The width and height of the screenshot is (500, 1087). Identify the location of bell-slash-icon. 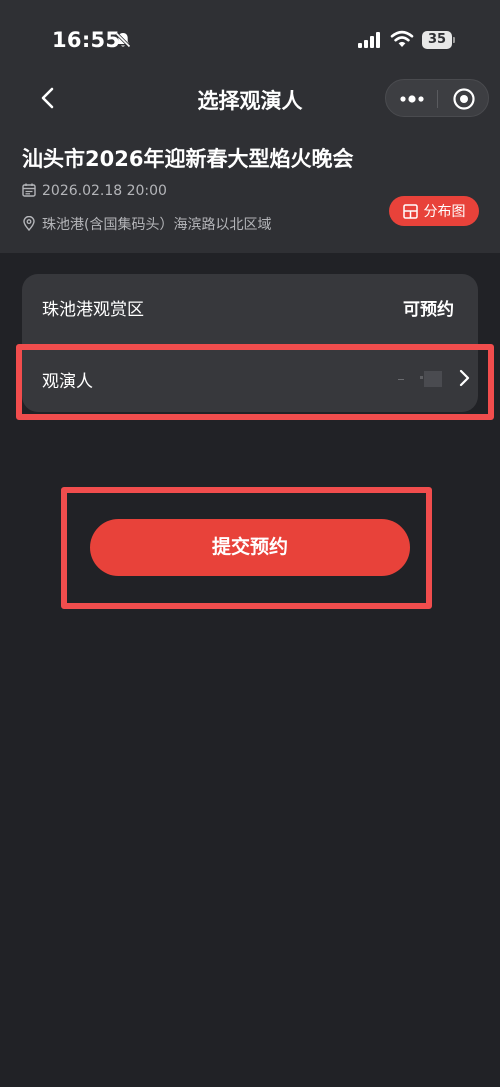
(123, 40).